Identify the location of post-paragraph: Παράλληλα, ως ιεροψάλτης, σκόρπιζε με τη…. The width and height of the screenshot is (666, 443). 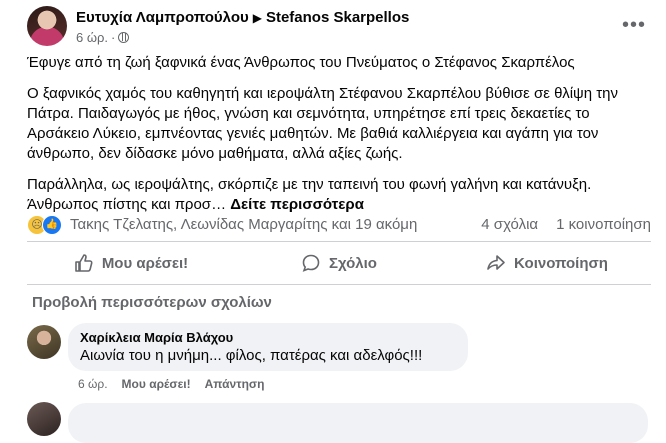
(337, 195).